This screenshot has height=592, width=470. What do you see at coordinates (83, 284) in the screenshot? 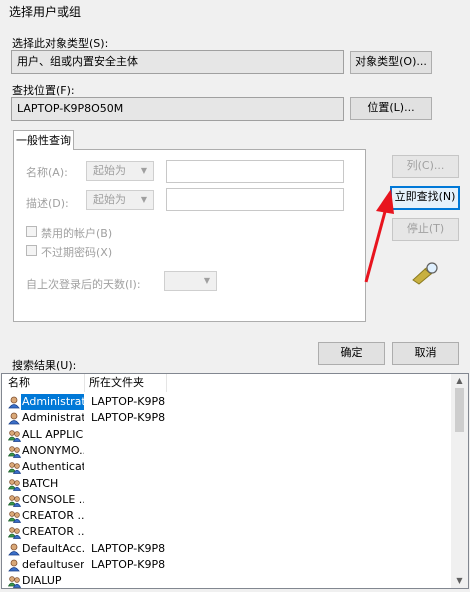
I see `days-since-login-label: 自上次登录后的天数(I):` at bounding box center [83, 284].